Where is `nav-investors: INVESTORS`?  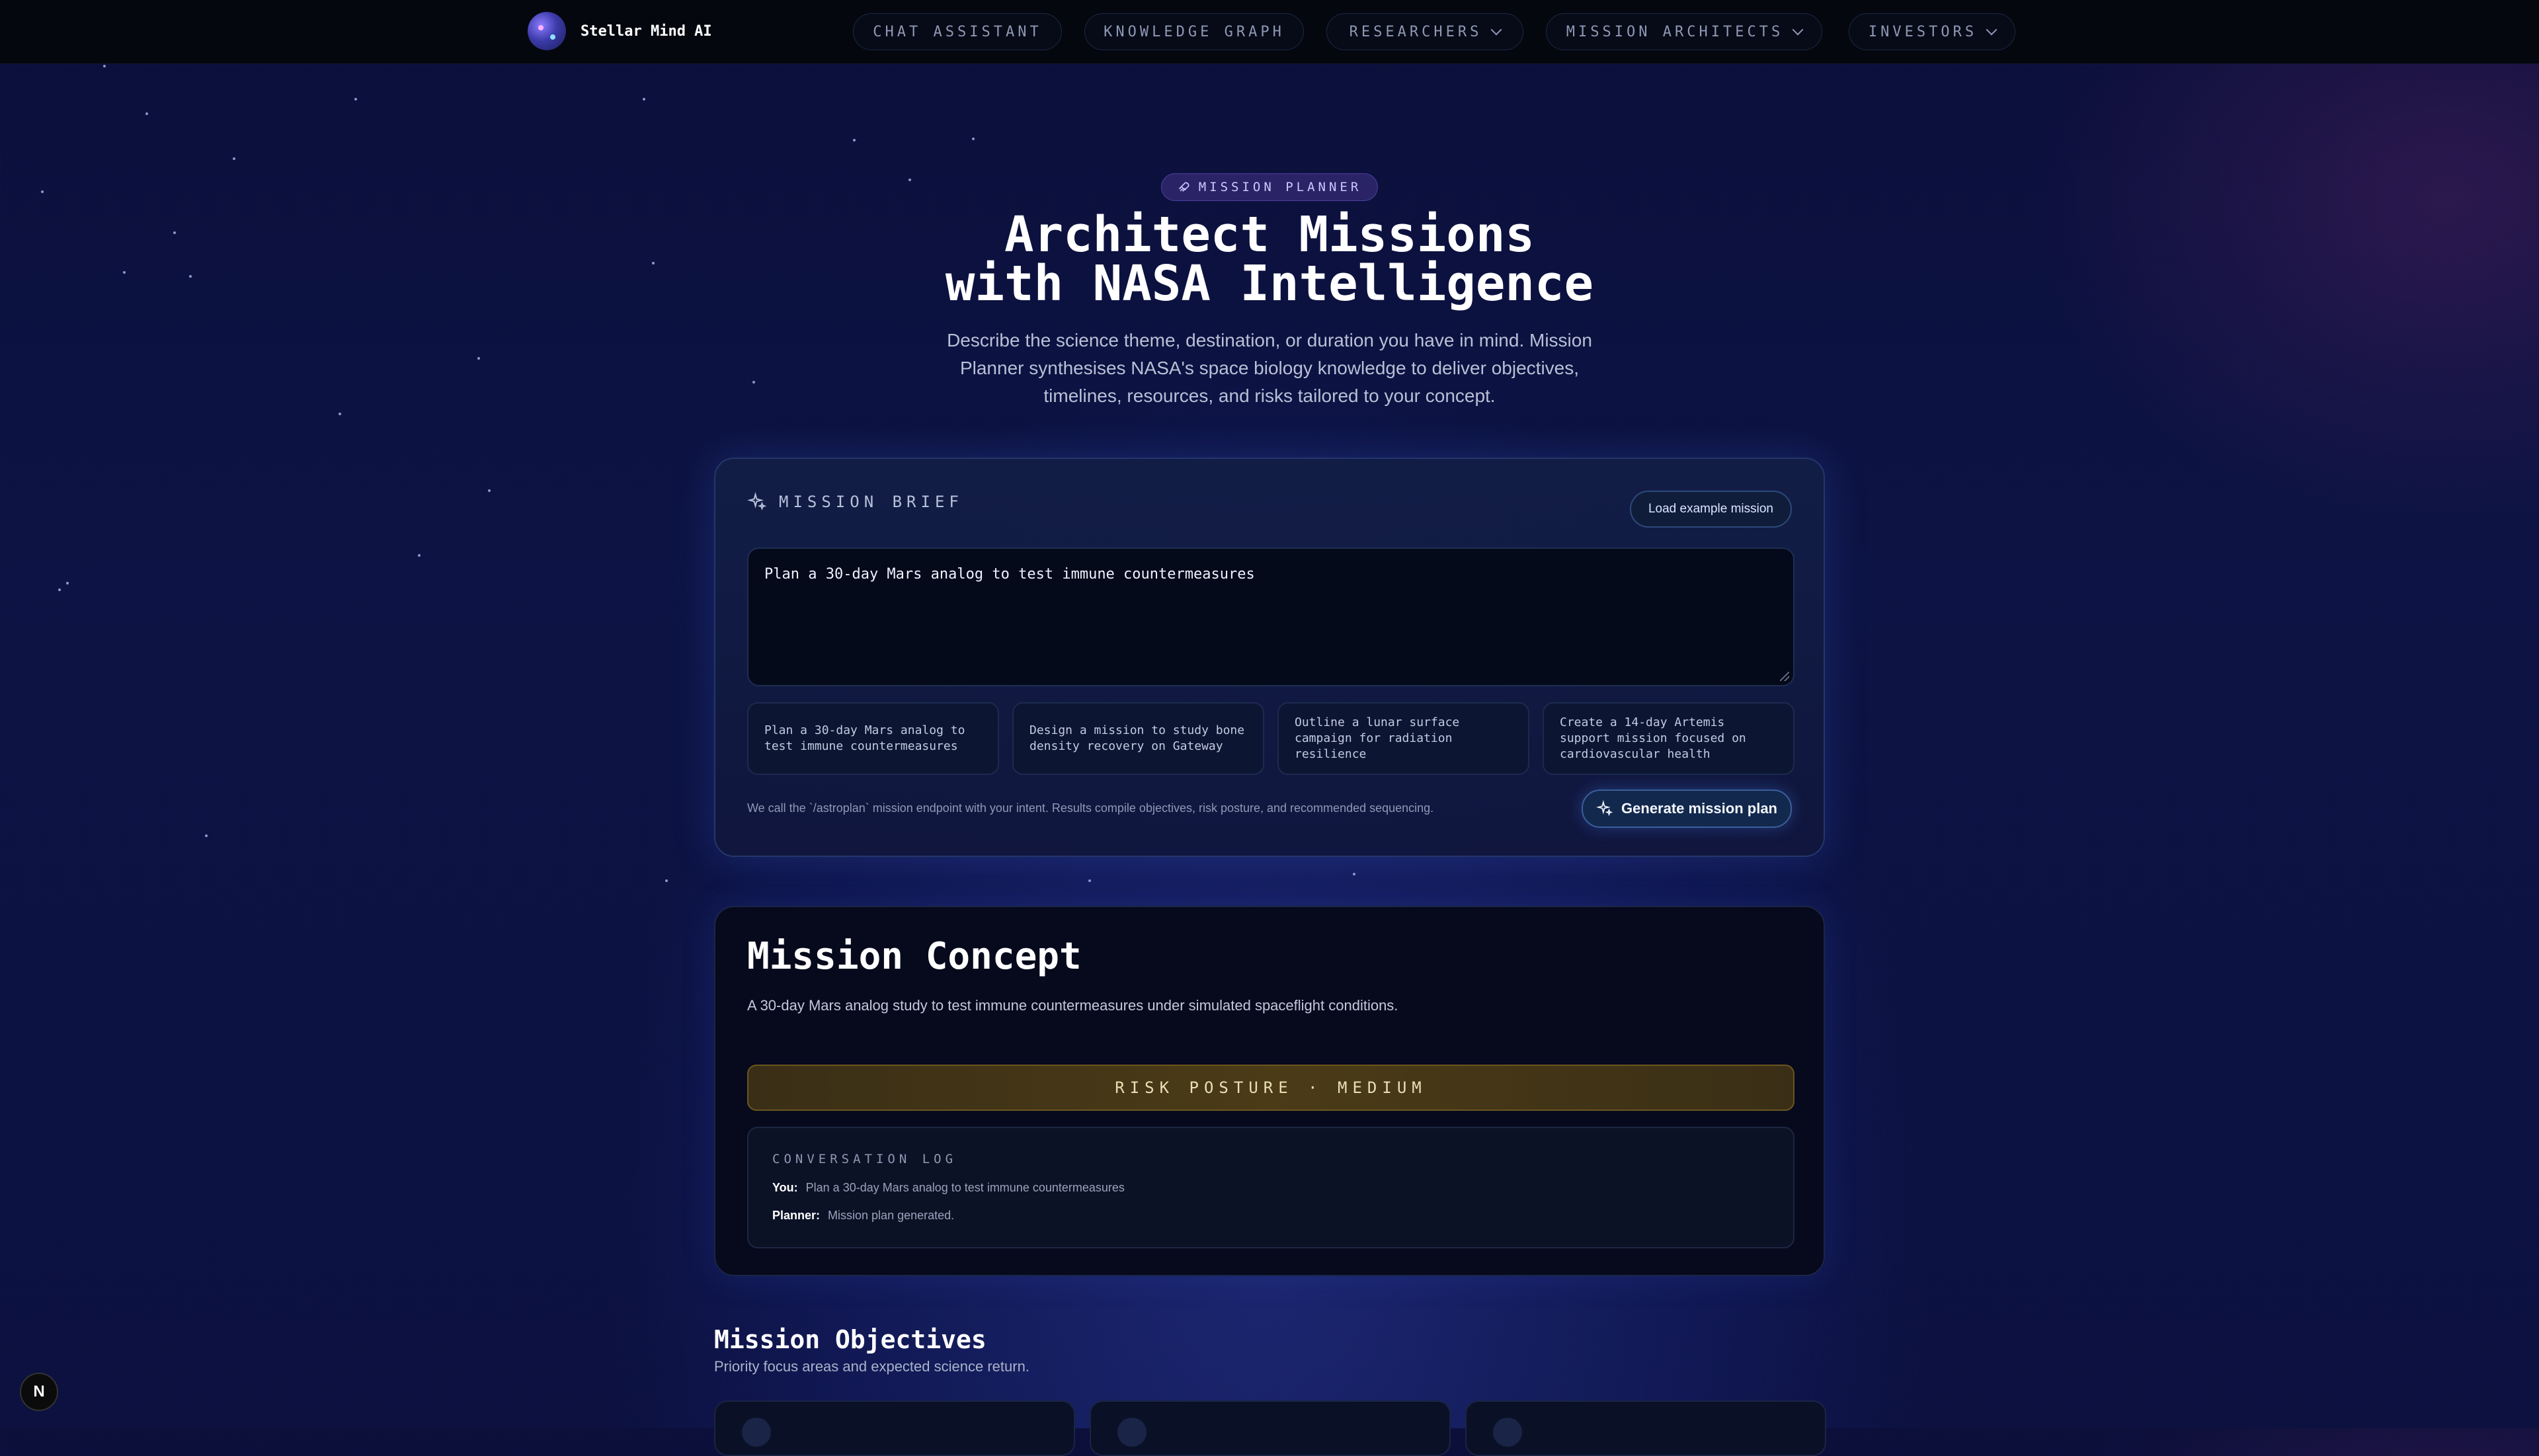 nav-investors: INVESTORS is located at coordinates (1932, 31).